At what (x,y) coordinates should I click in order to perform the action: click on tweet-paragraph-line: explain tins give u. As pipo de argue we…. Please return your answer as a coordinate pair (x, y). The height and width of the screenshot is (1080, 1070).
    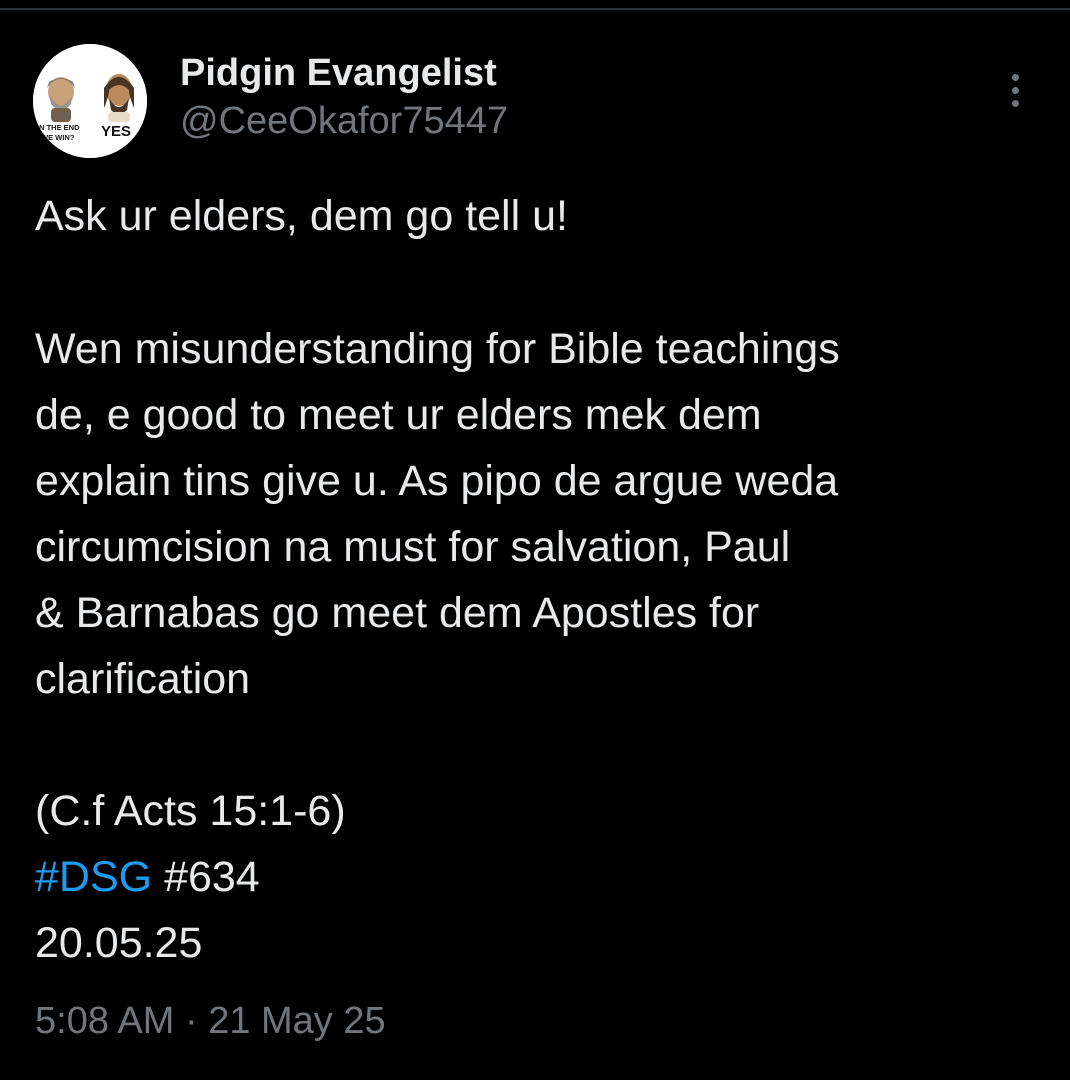
    Looking at the image, I should click on (437, 481).